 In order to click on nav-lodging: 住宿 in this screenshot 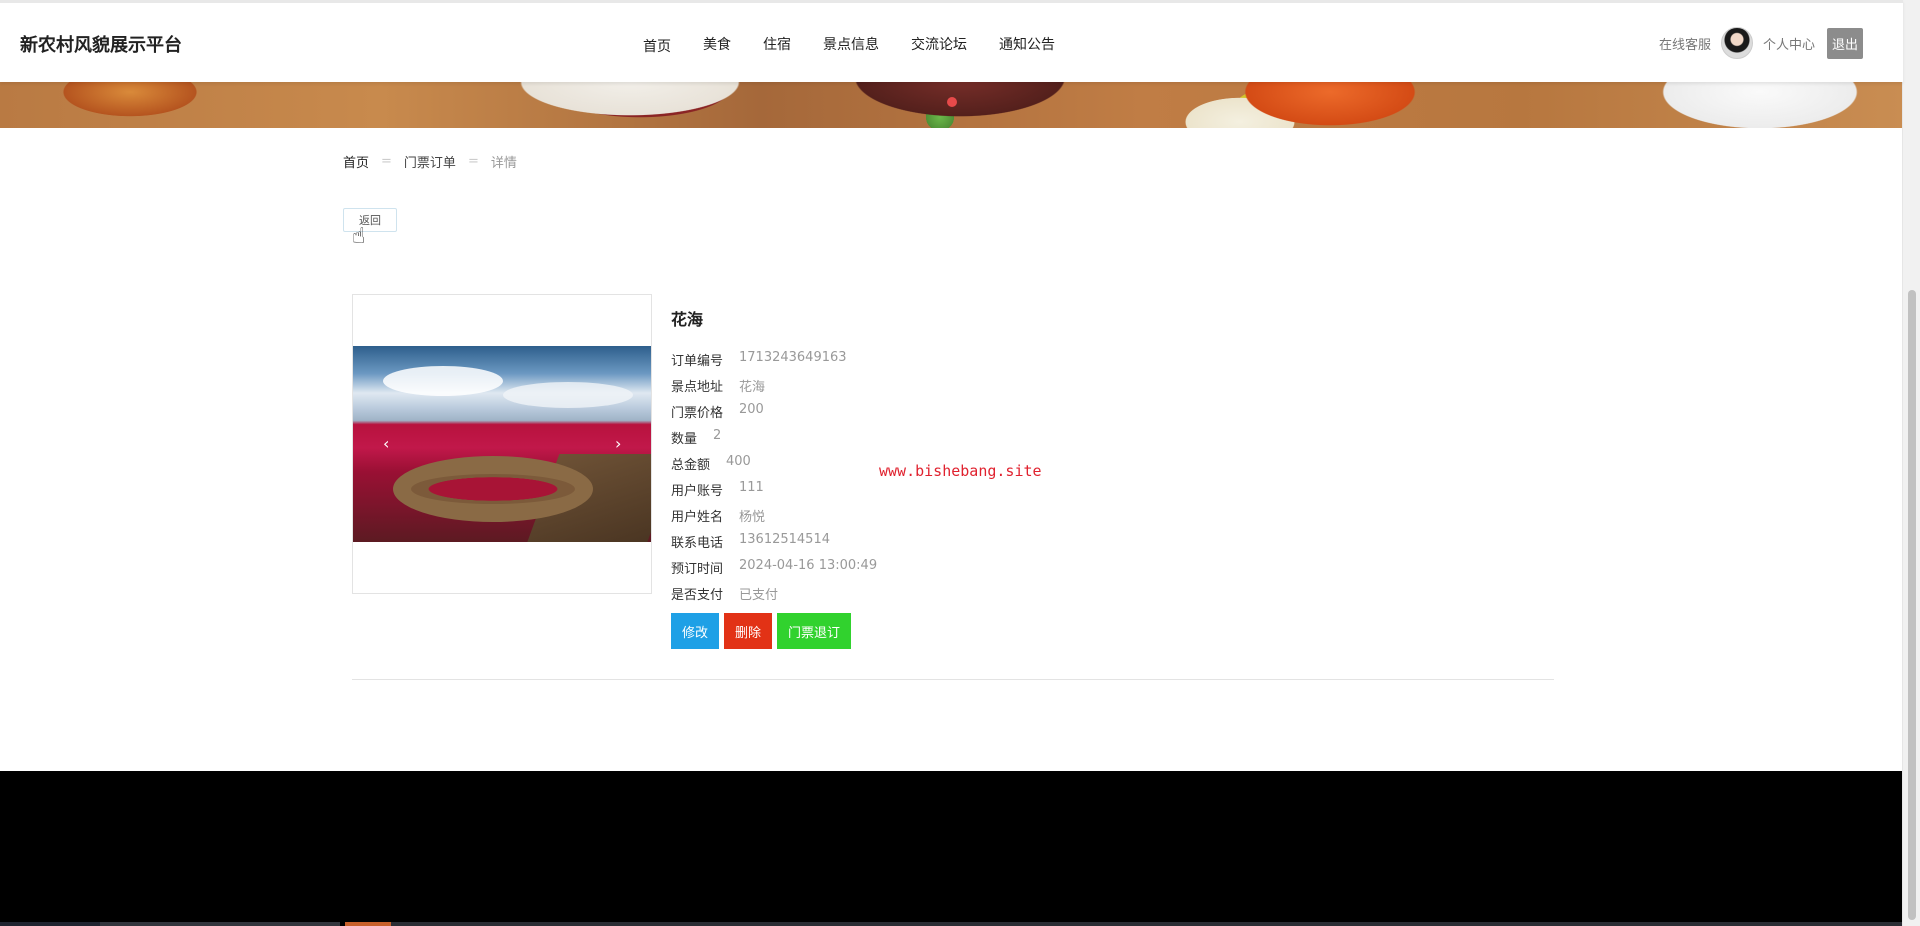, I will do `click(777, 44)`.